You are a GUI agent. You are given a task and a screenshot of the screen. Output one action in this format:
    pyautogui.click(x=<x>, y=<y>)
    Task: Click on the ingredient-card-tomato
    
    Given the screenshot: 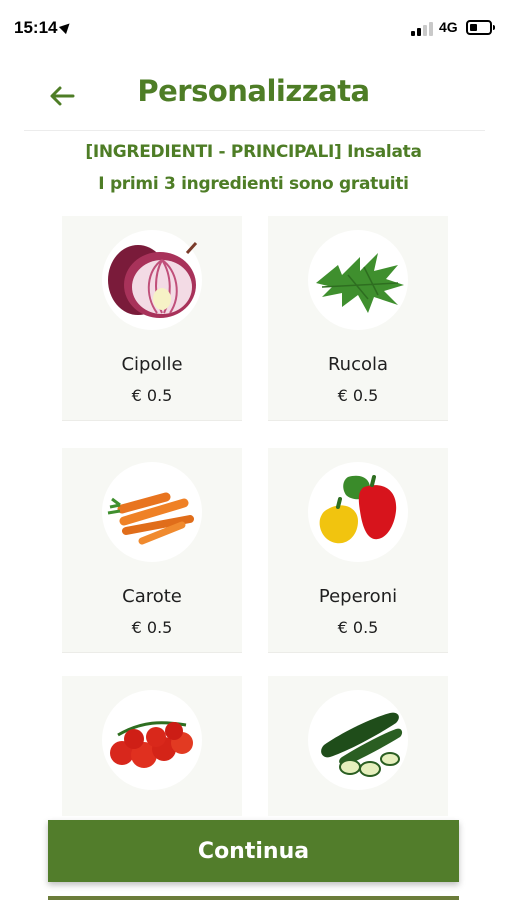 What is the action you would take?
    pyautogui.click(x=152, y=746)
    